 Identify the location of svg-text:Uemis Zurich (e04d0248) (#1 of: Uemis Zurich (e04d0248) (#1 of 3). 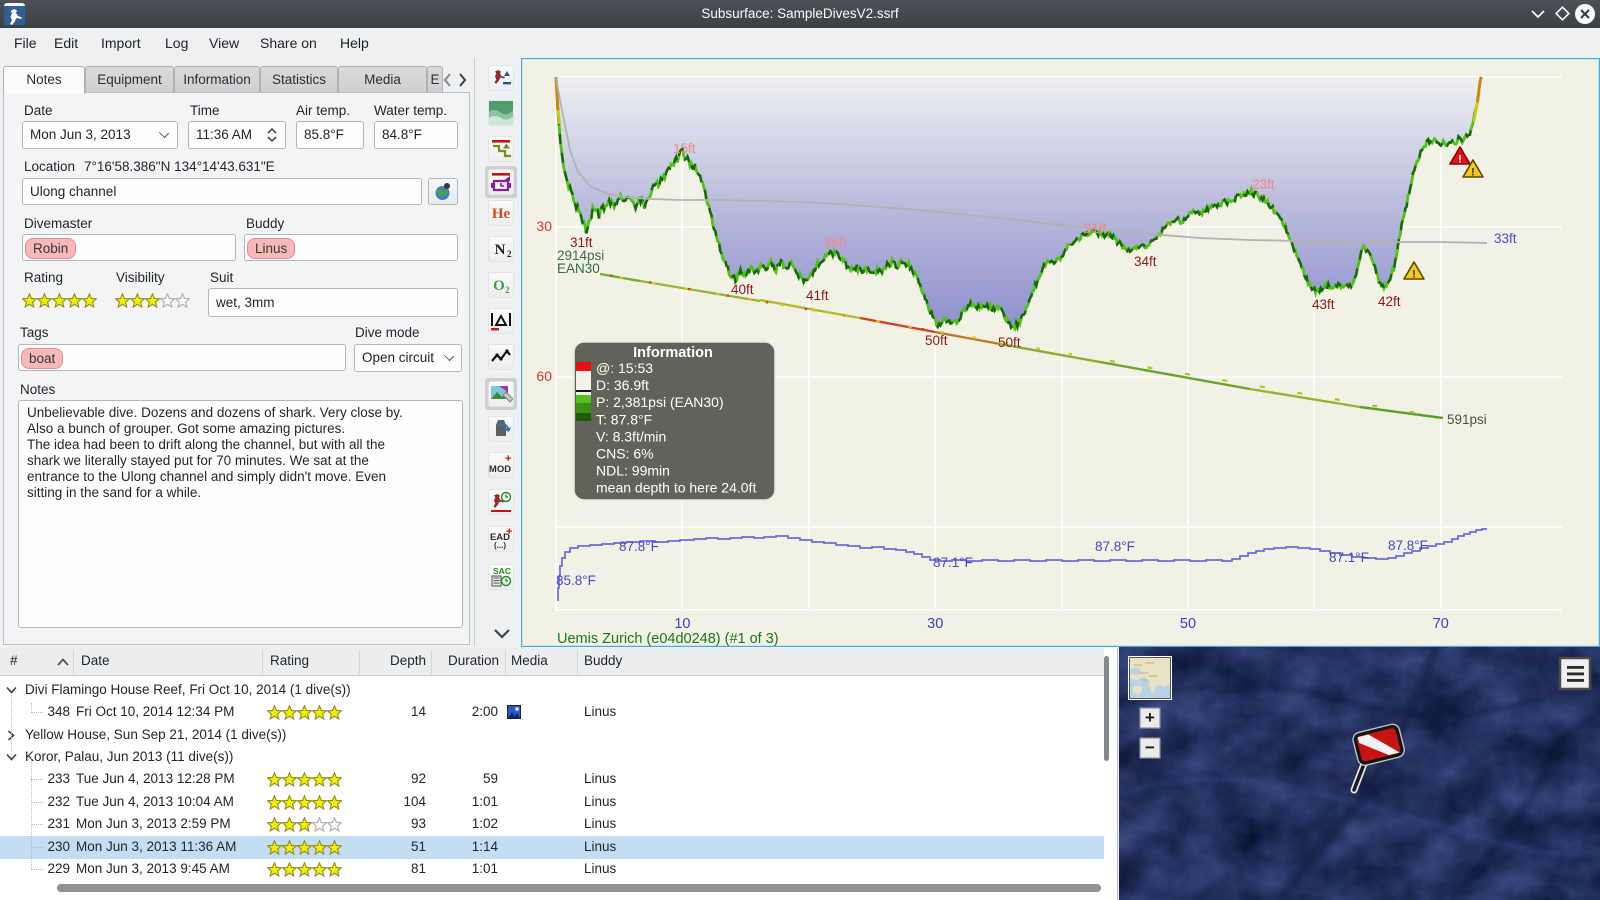
(668, 639).